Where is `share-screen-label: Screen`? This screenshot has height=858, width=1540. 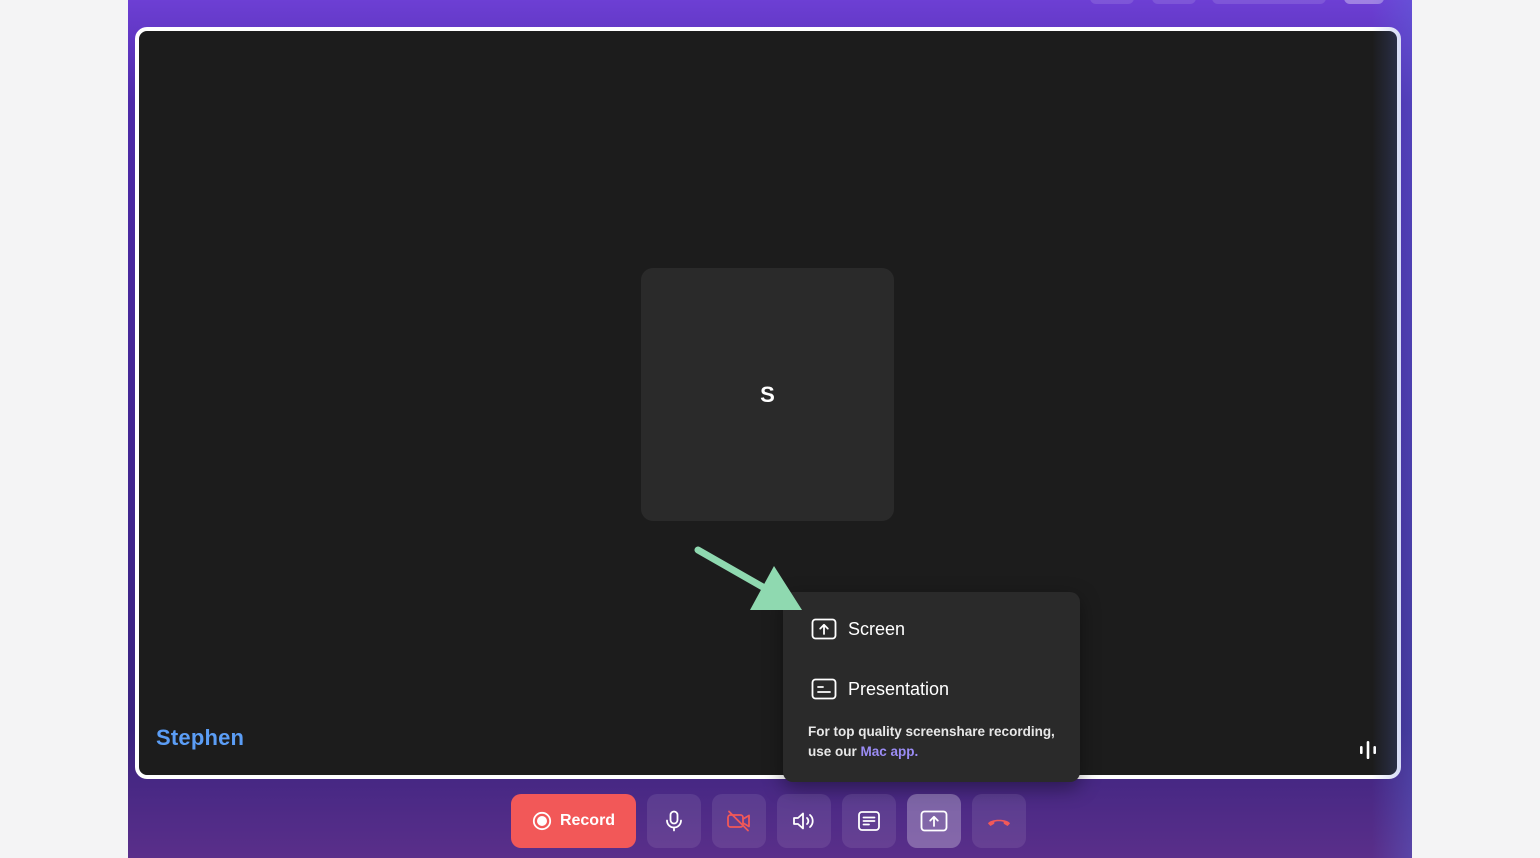 share-screen-label: Screen is located at coordinates (877, 628).